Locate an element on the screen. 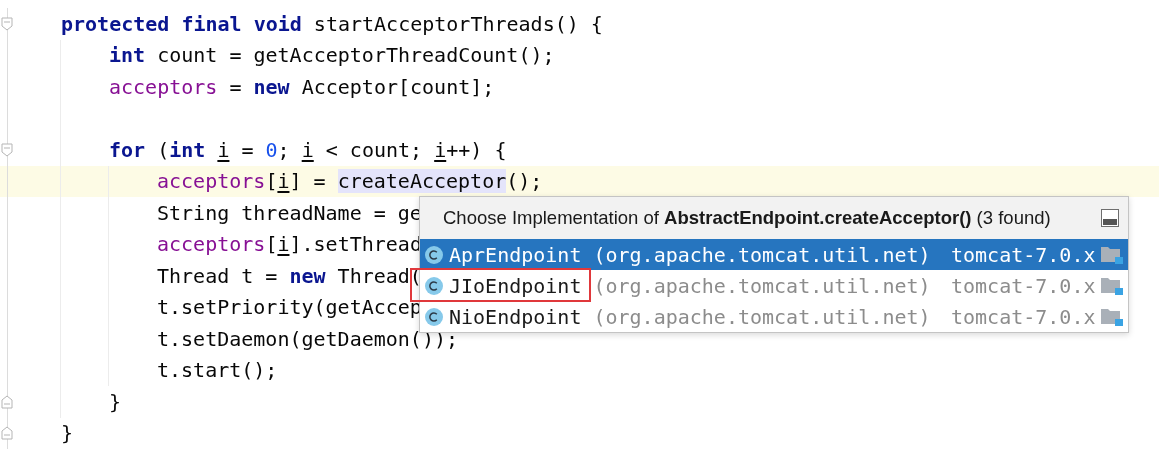 This screenshot has height=460, width=1159. code-line: acceptors[i].setThread is located at coordinates (289, 244).